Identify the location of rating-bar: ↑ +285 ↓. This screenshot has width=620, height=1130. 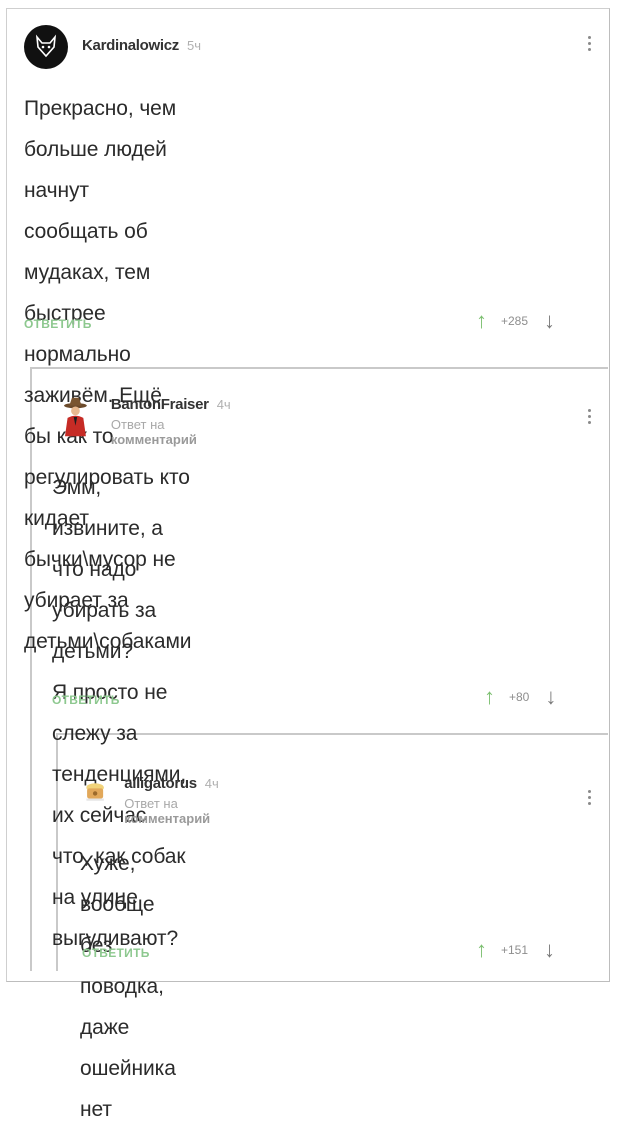
(515, 321).